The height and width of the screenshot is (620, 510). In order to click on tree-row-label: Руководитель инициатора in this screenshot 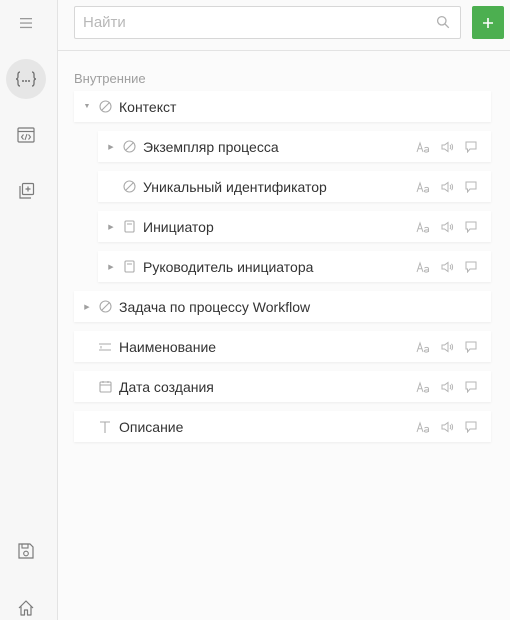, I will do `click(228, 266)`.